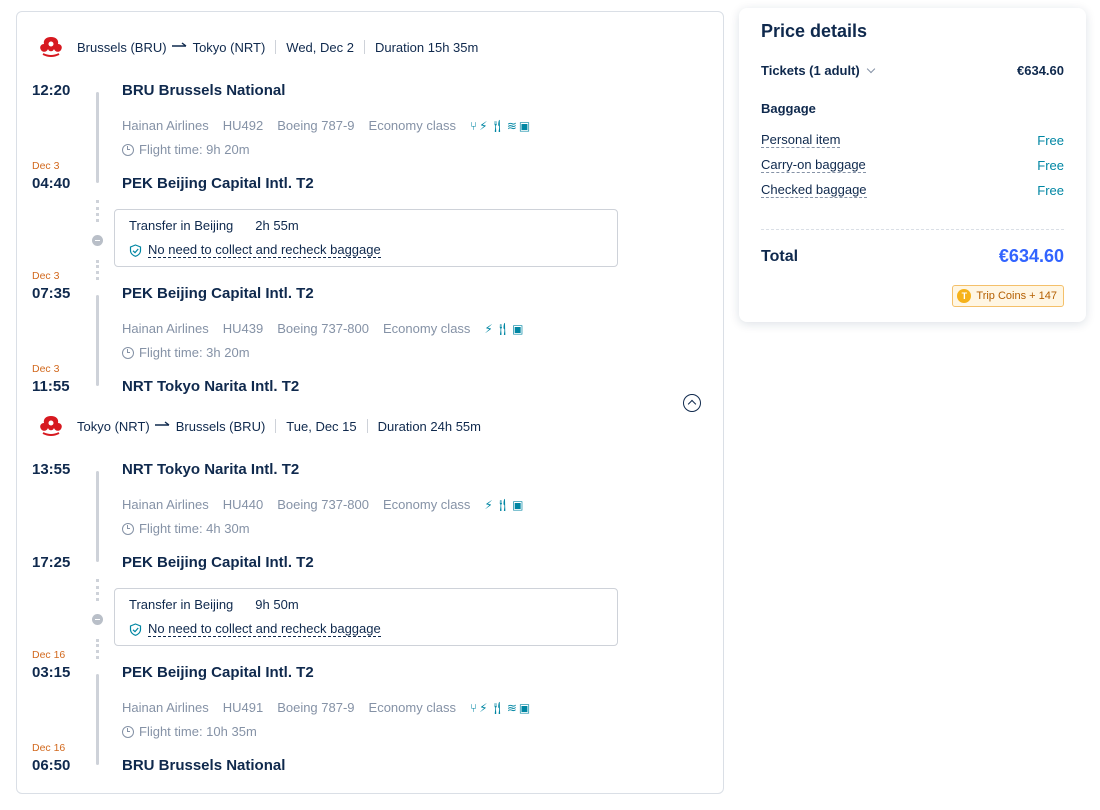  I want to click on baggage-label: Personal item, so click(801, 140).